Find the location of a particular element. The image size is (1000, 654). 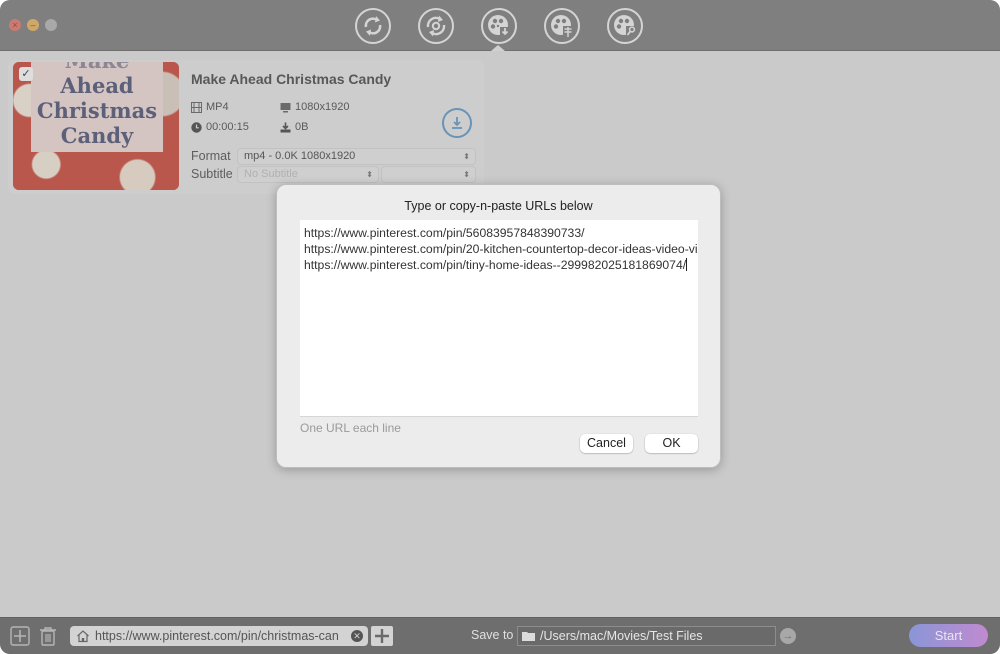

toolbar: × – is located at coordinates (500, 25).